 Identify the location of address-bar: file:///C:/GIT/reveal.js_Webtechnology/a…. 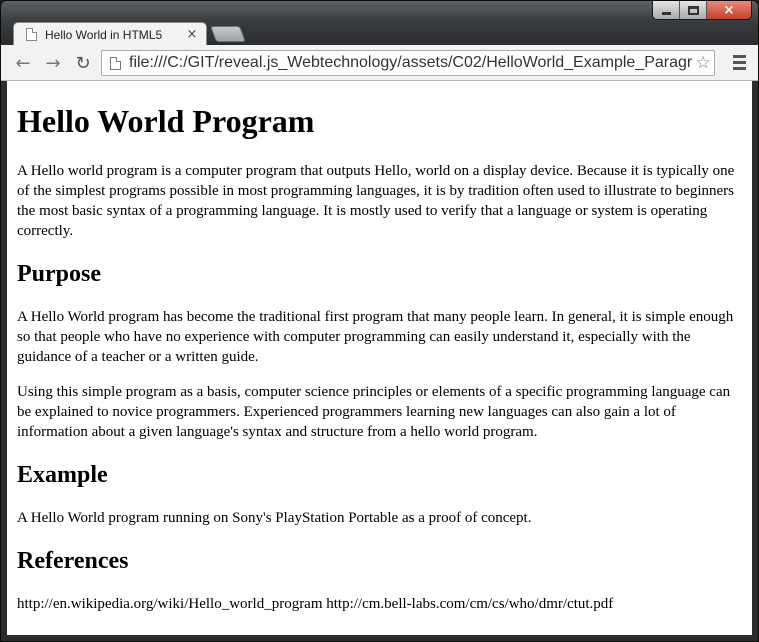
(408, 63).